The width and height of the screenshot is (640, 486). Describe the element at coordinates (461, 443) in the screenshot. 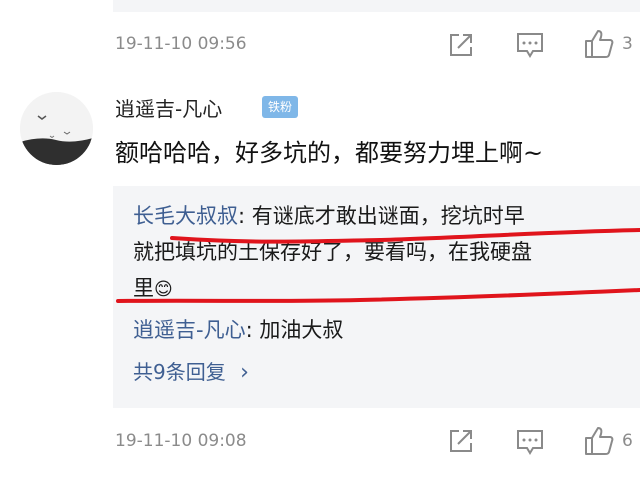

I see `share-icon` at that location.